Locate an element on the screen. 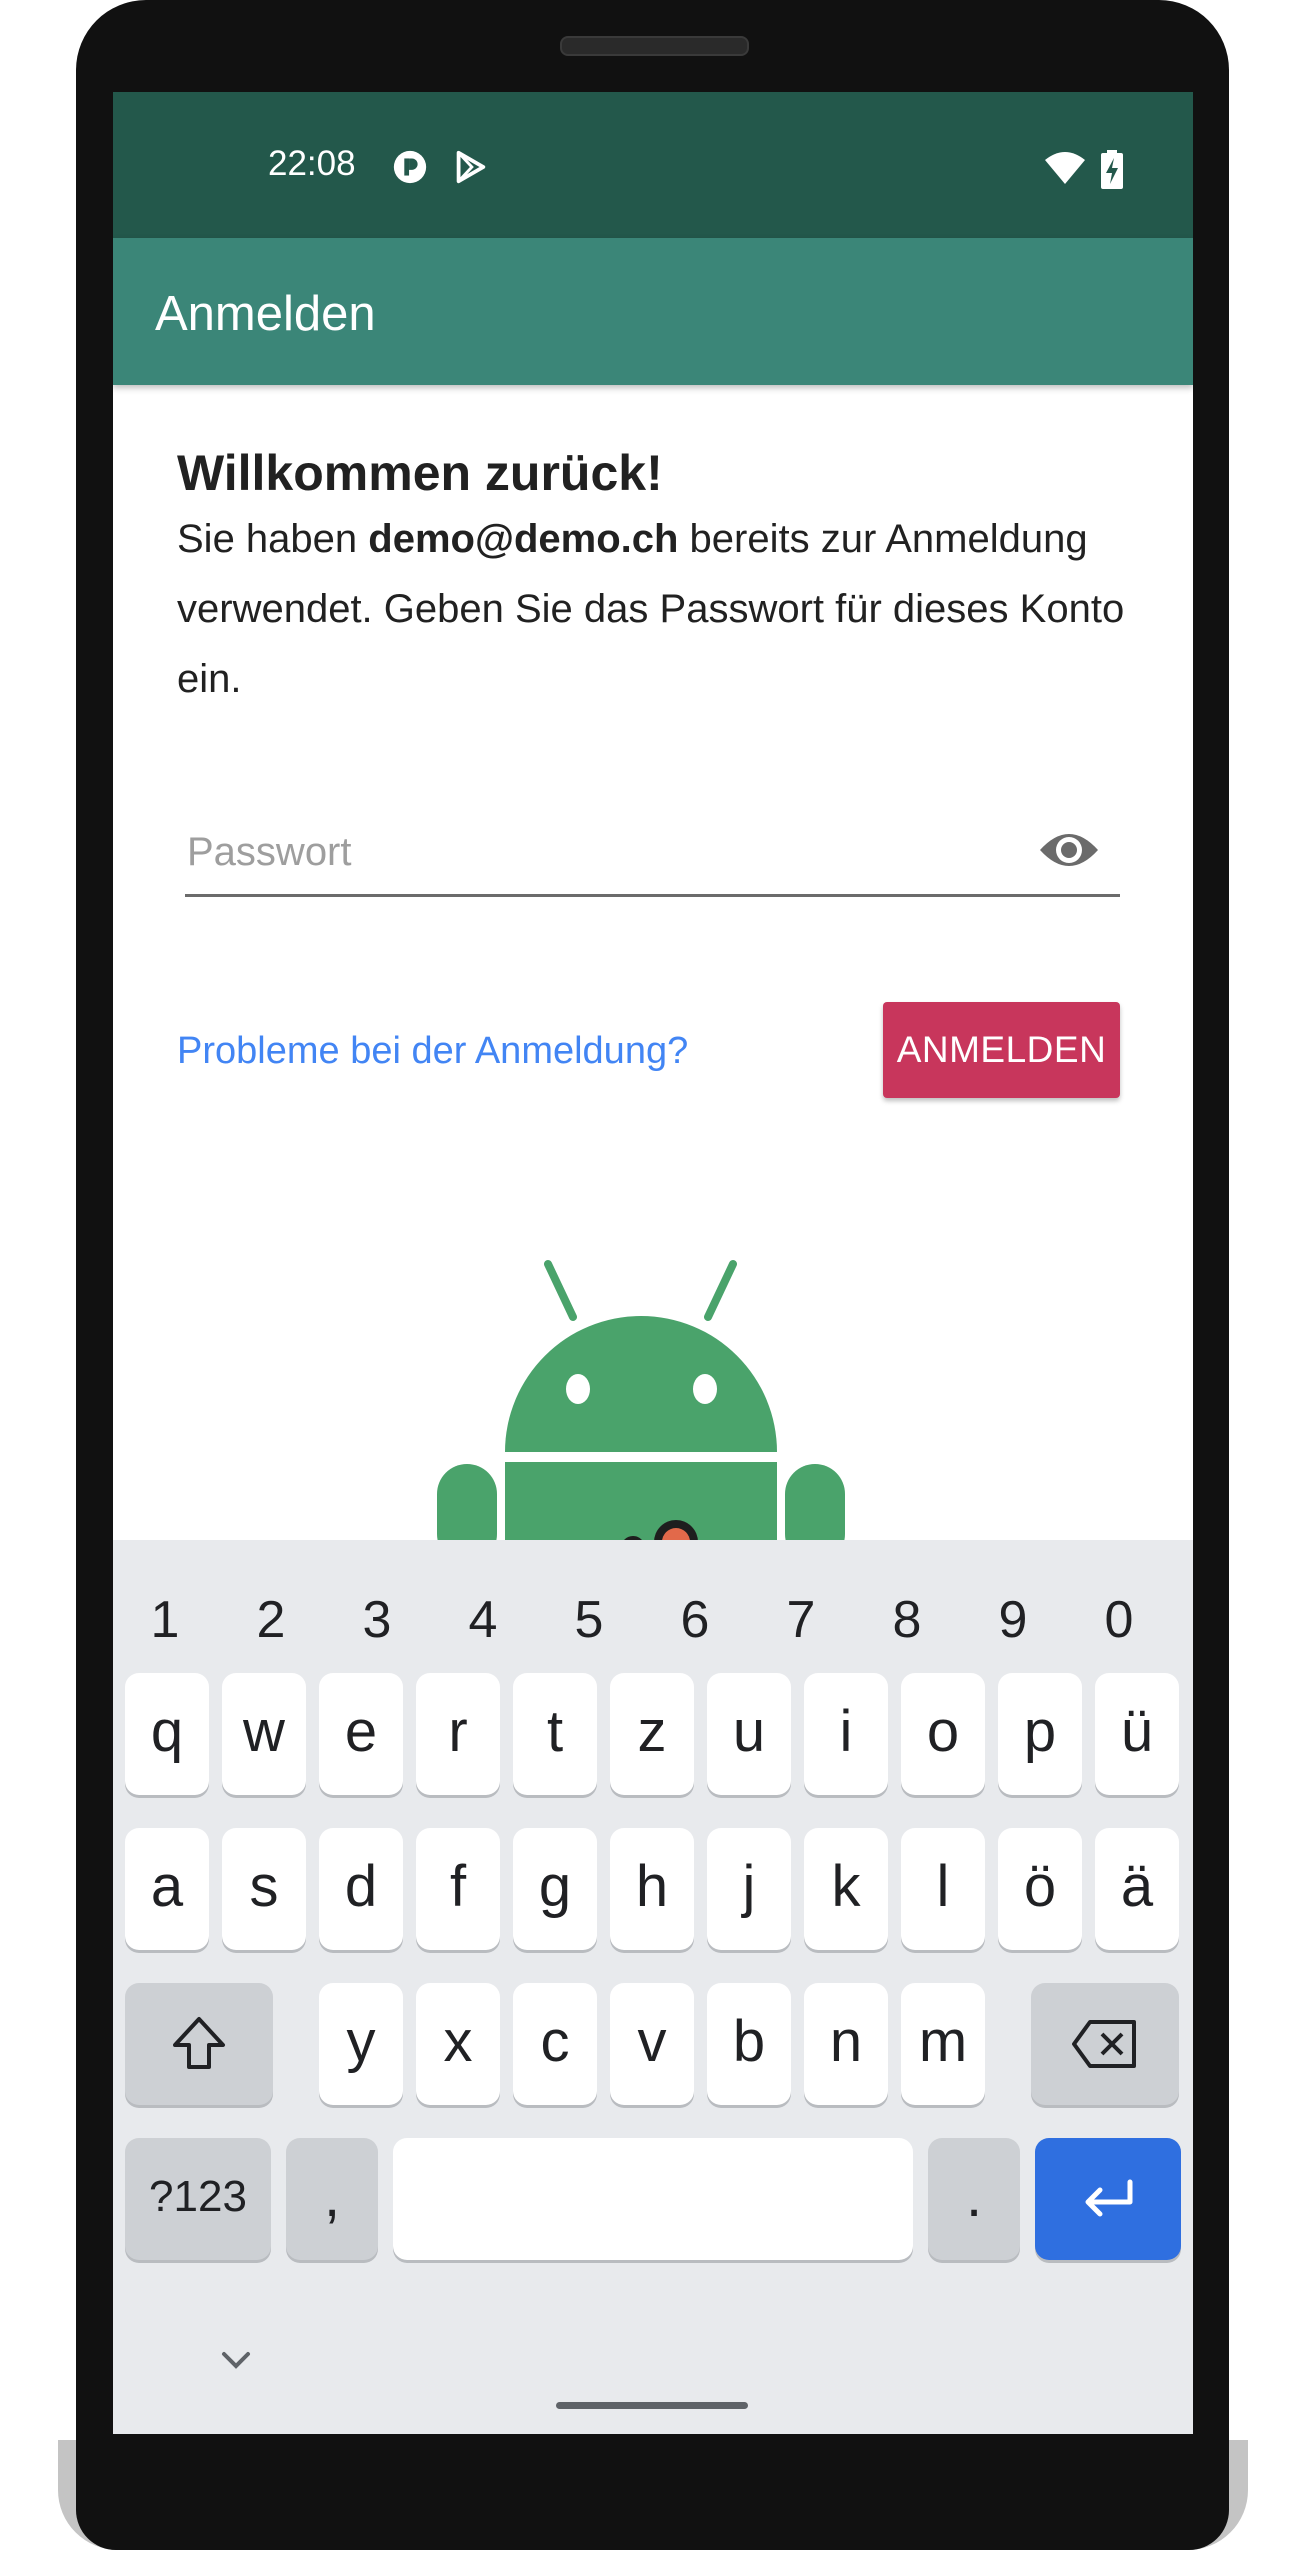 Image resolution: width=1305 pixels, height=2550 pixels. shift-arrow-icon is located at coordinates (199, 2043).